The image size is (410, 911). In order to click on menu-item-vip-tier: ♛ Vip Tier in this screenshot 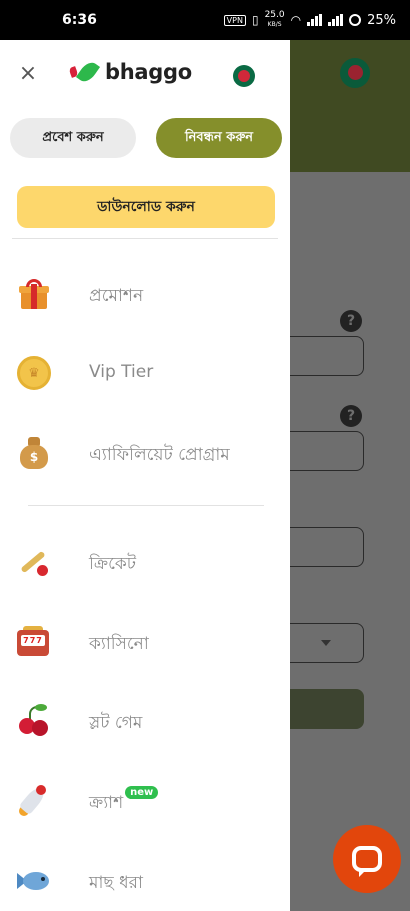, I will do `click(145, 373)`.